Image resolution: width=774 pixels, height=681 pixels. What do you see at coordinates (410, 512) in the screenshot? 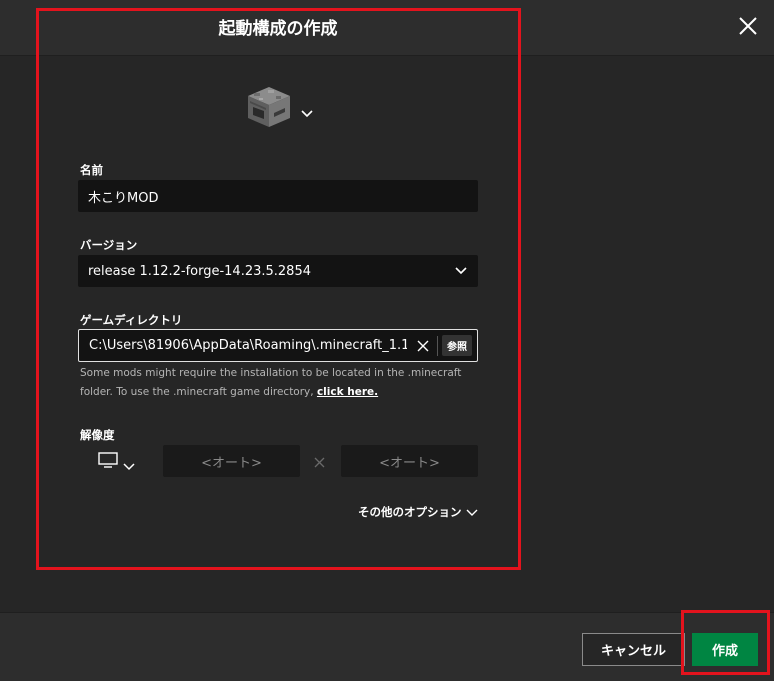
I see `more-options-label: その他のオプション` at bounding box center [410, 512].